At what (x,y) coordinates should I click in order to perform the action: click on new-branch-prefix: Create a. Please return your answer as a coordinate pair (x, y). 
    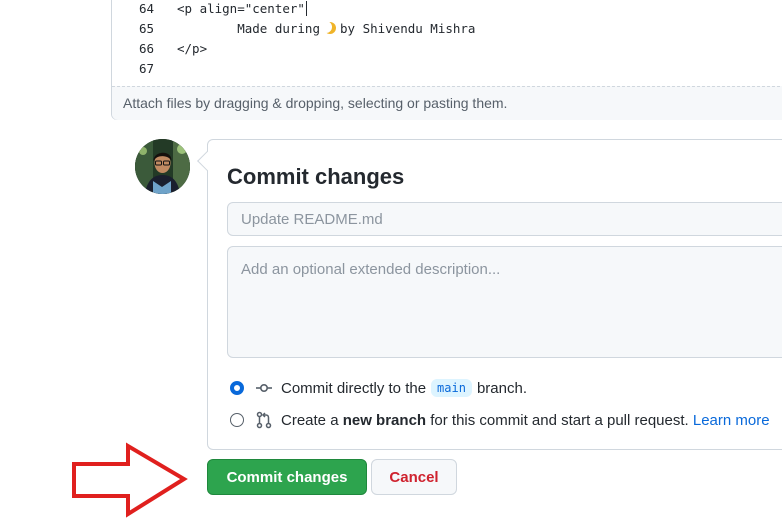
    Looking at the image, I should click on (310, 420).